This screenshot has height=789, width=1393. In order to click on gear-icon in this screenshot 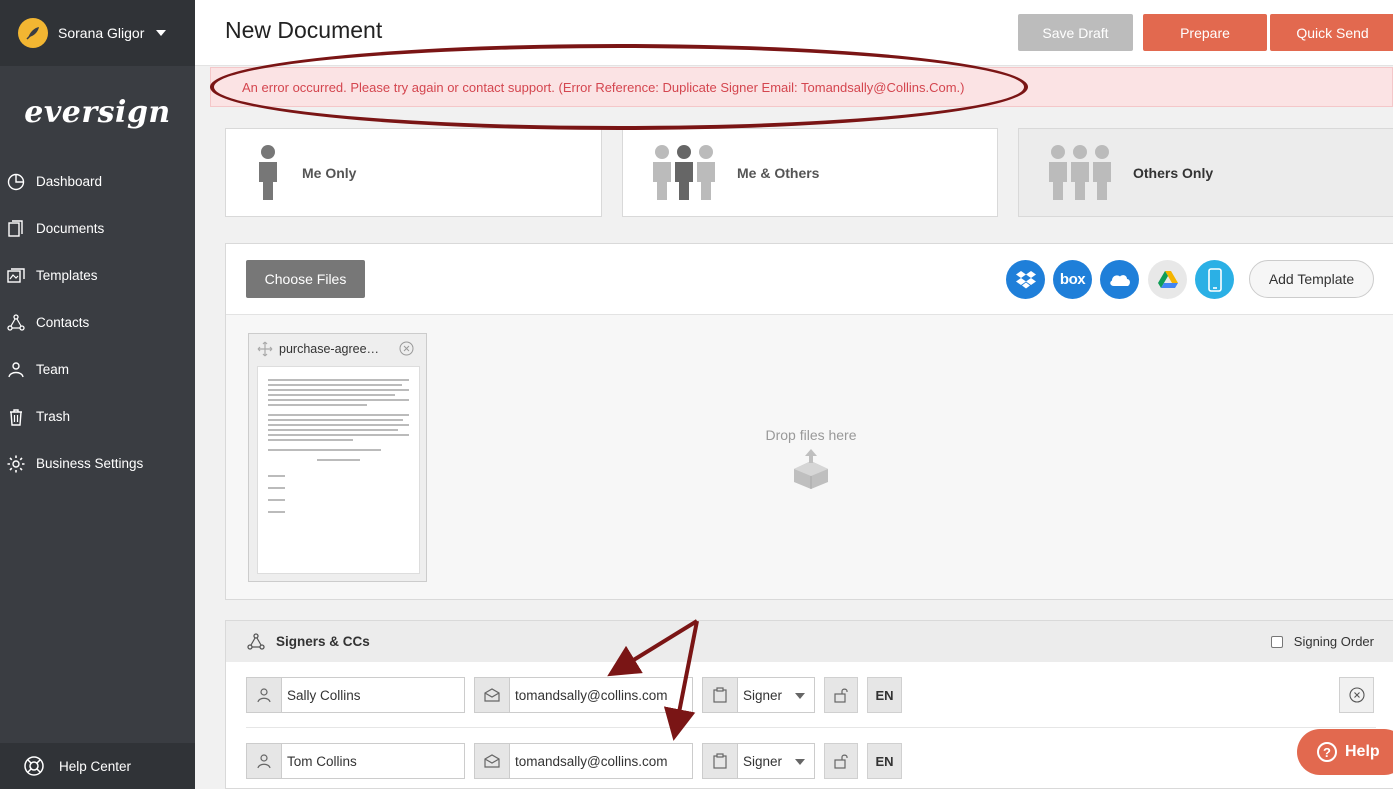, I will do `click(16, 463)`.